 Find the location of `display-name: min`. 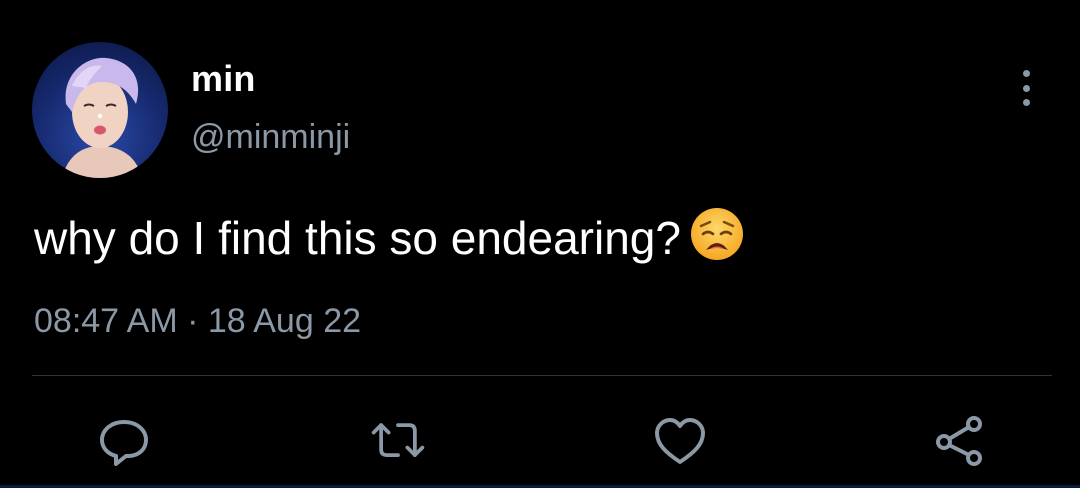

display-name: min is located at coordinates (223, 79).